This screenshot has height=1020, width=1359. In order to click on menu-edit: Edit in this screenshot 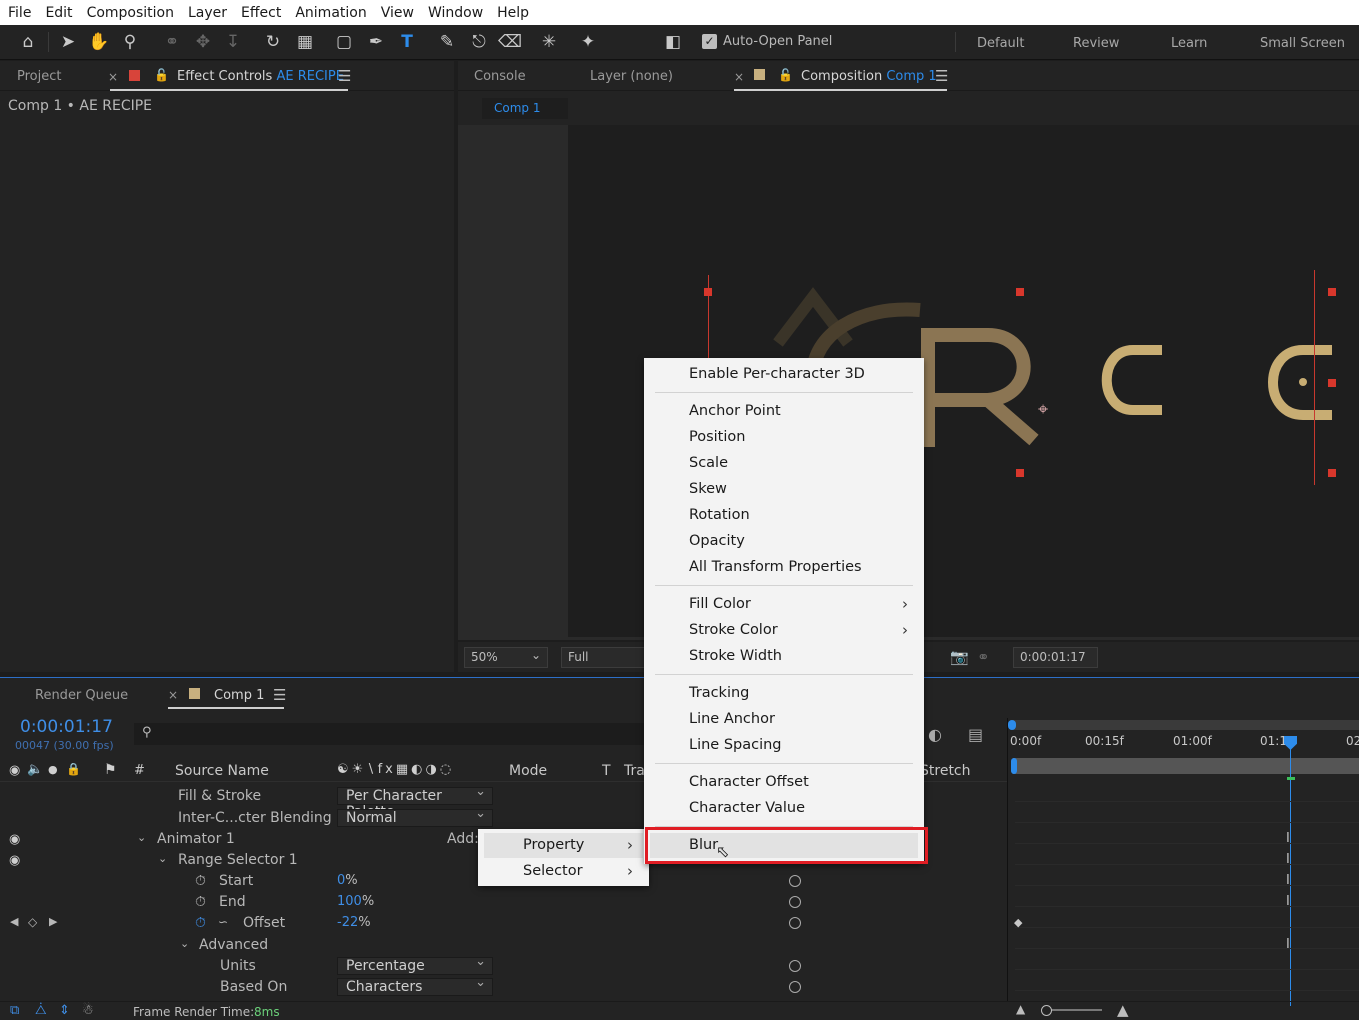, I will do `click(57, 13)`.